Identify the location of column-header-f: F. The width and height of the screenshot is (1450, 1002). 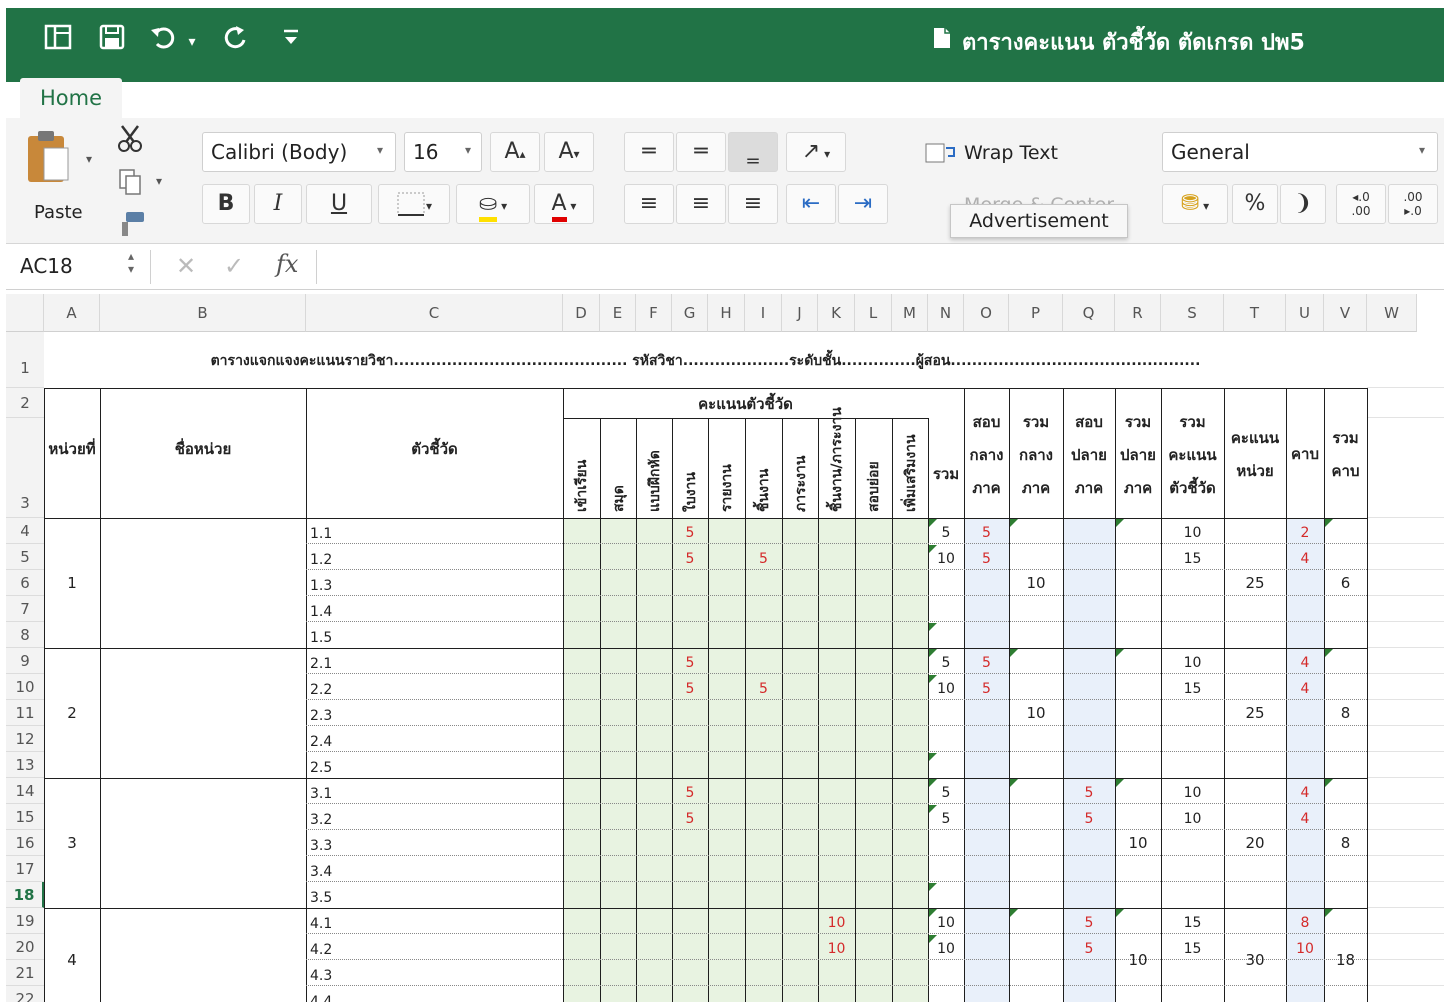
(654, 313).